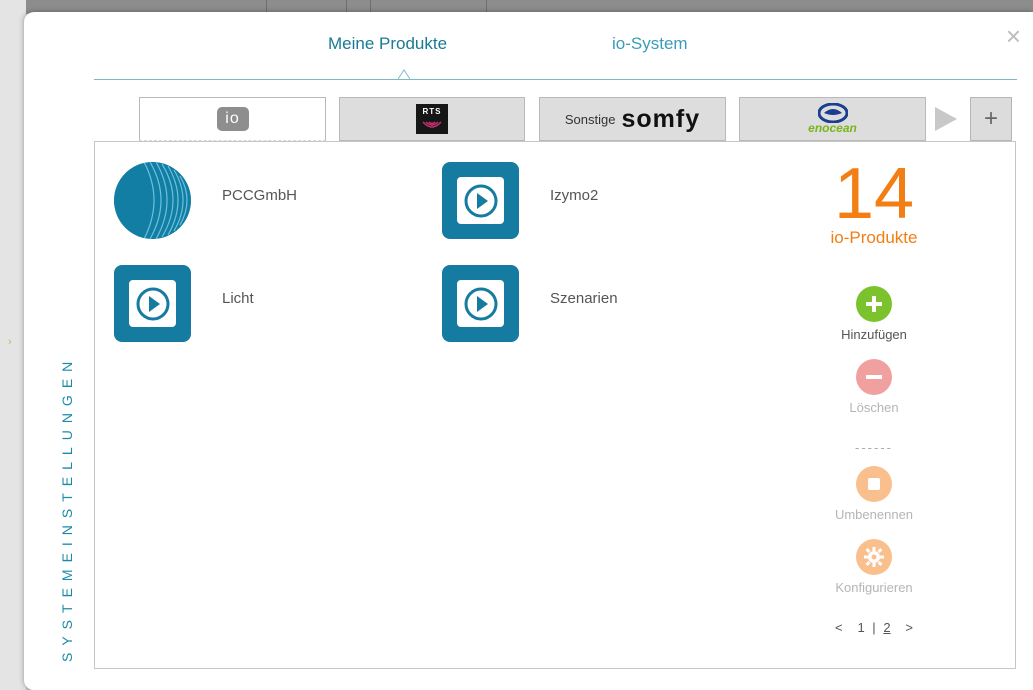 This screenshot has width=1033, height=690. I want to click on subtab-somfy: Sonstige somfy, so click(632, 119).